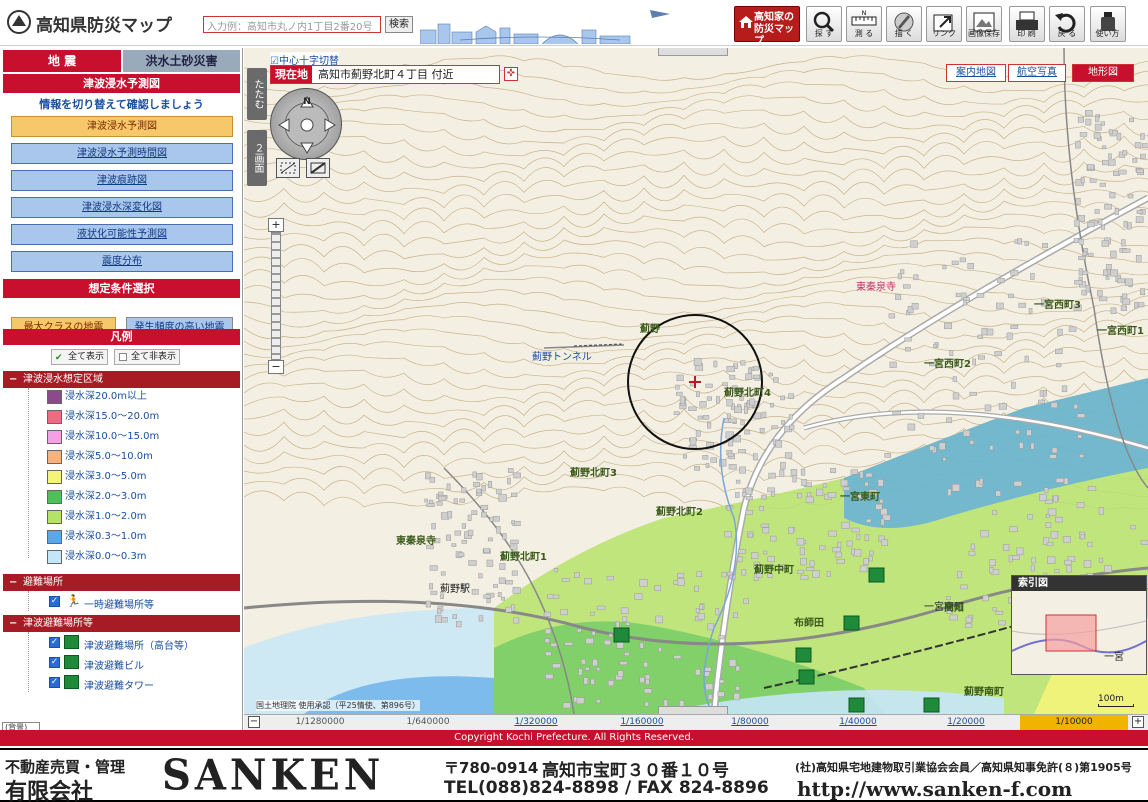  What do you see at coordinates (121, 623) in the screenshot?
I see `legend-group-tsunami-evacuation: − 津波避難場所等` at bounding box center [121, 623].